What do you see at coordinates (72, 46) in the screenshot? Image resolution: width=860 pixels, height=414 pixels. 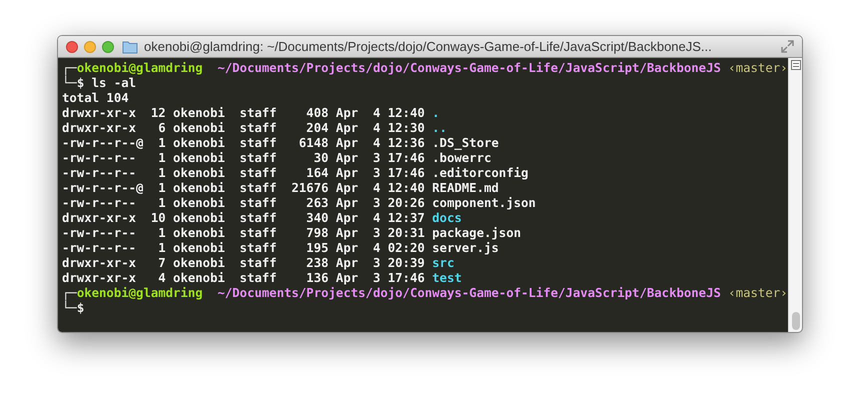 I see `close-button` at bounding box center [72, 46].